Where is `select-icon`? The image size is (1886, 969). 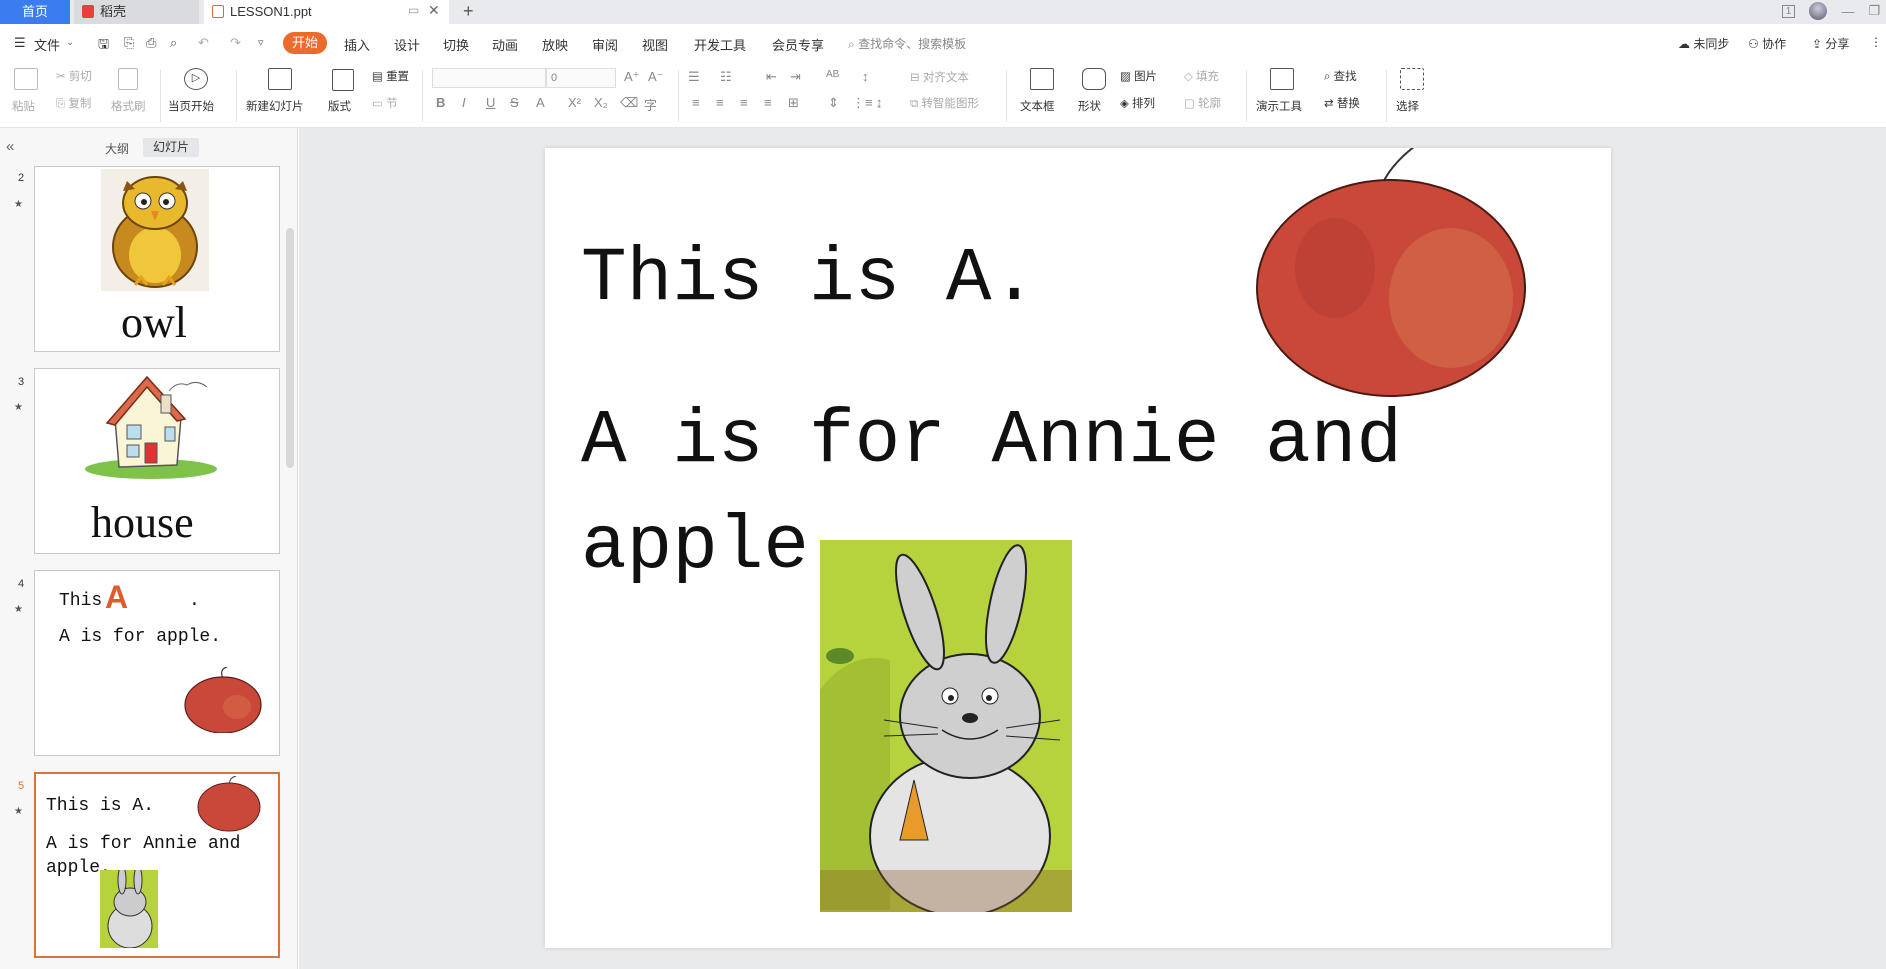
select-icon is located at coordinates (1412, 79).